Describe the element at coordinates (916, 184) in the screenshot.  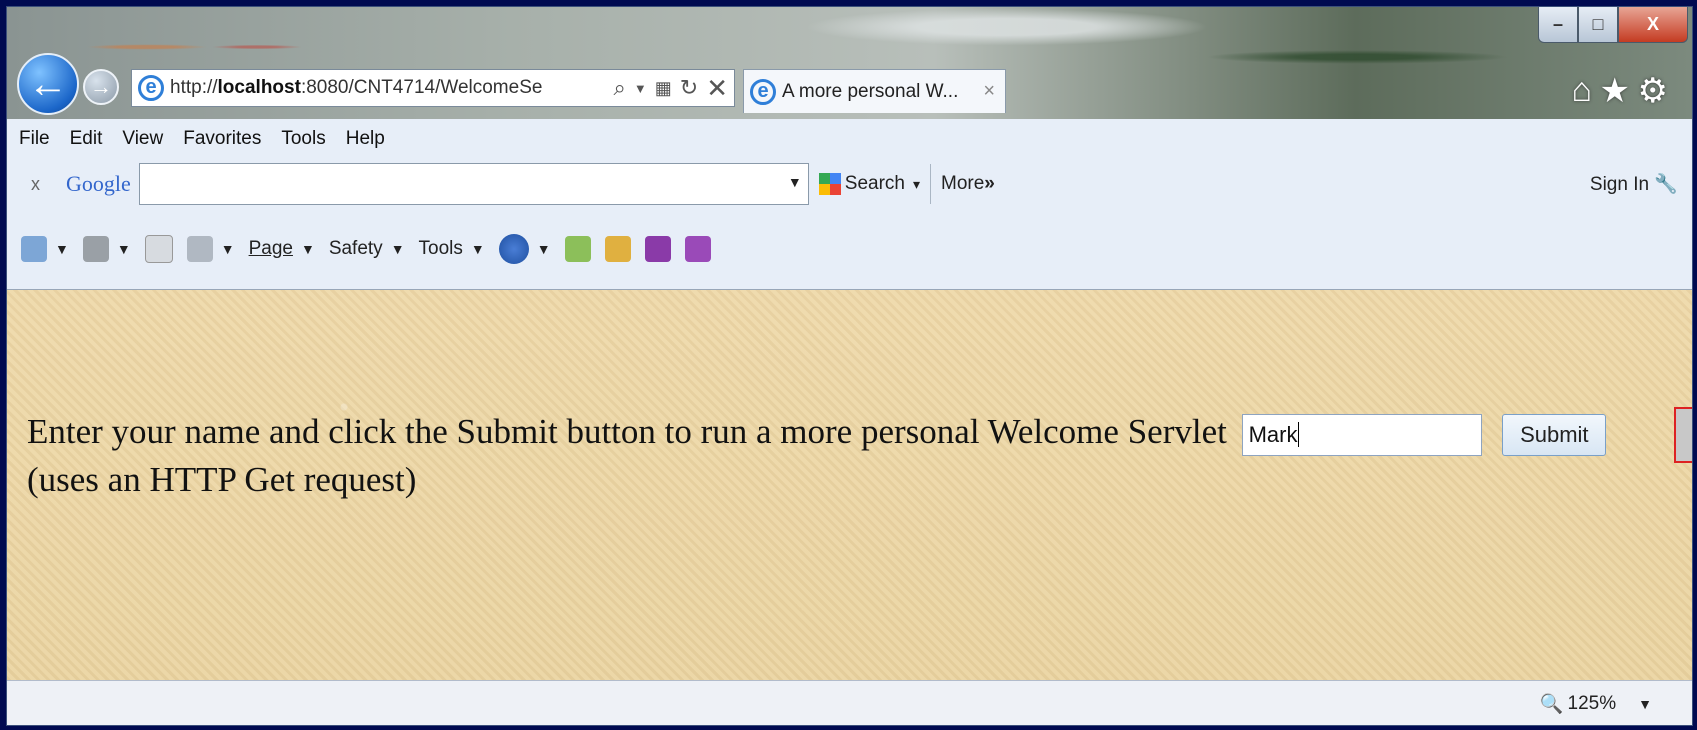
I see `chevron-down-icon: ▾` at that location.